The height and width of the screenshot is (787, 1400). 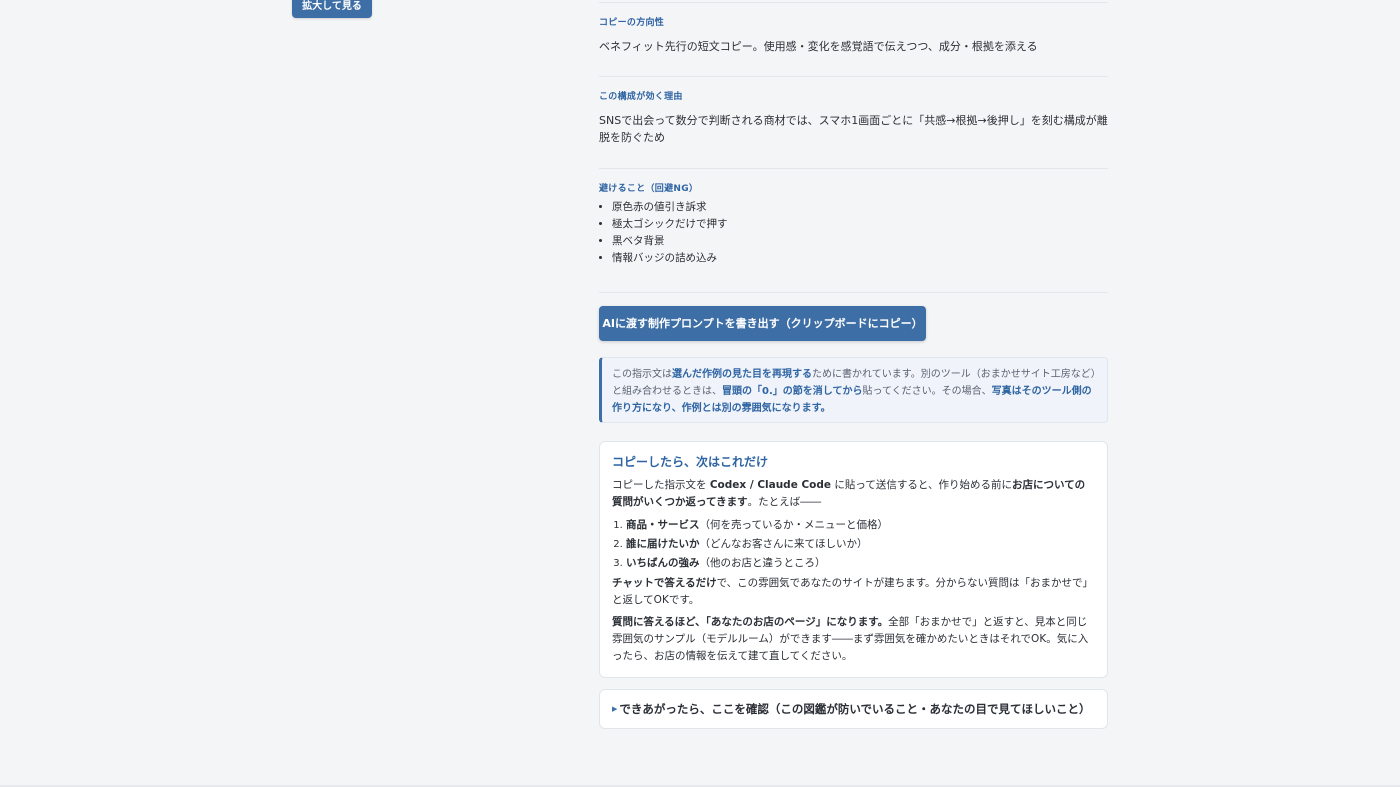 What do you see at coordinates (332, 9) in the screenshot?
I see `zoom-button: 拡大して見る` at bounding box center [332, 9].